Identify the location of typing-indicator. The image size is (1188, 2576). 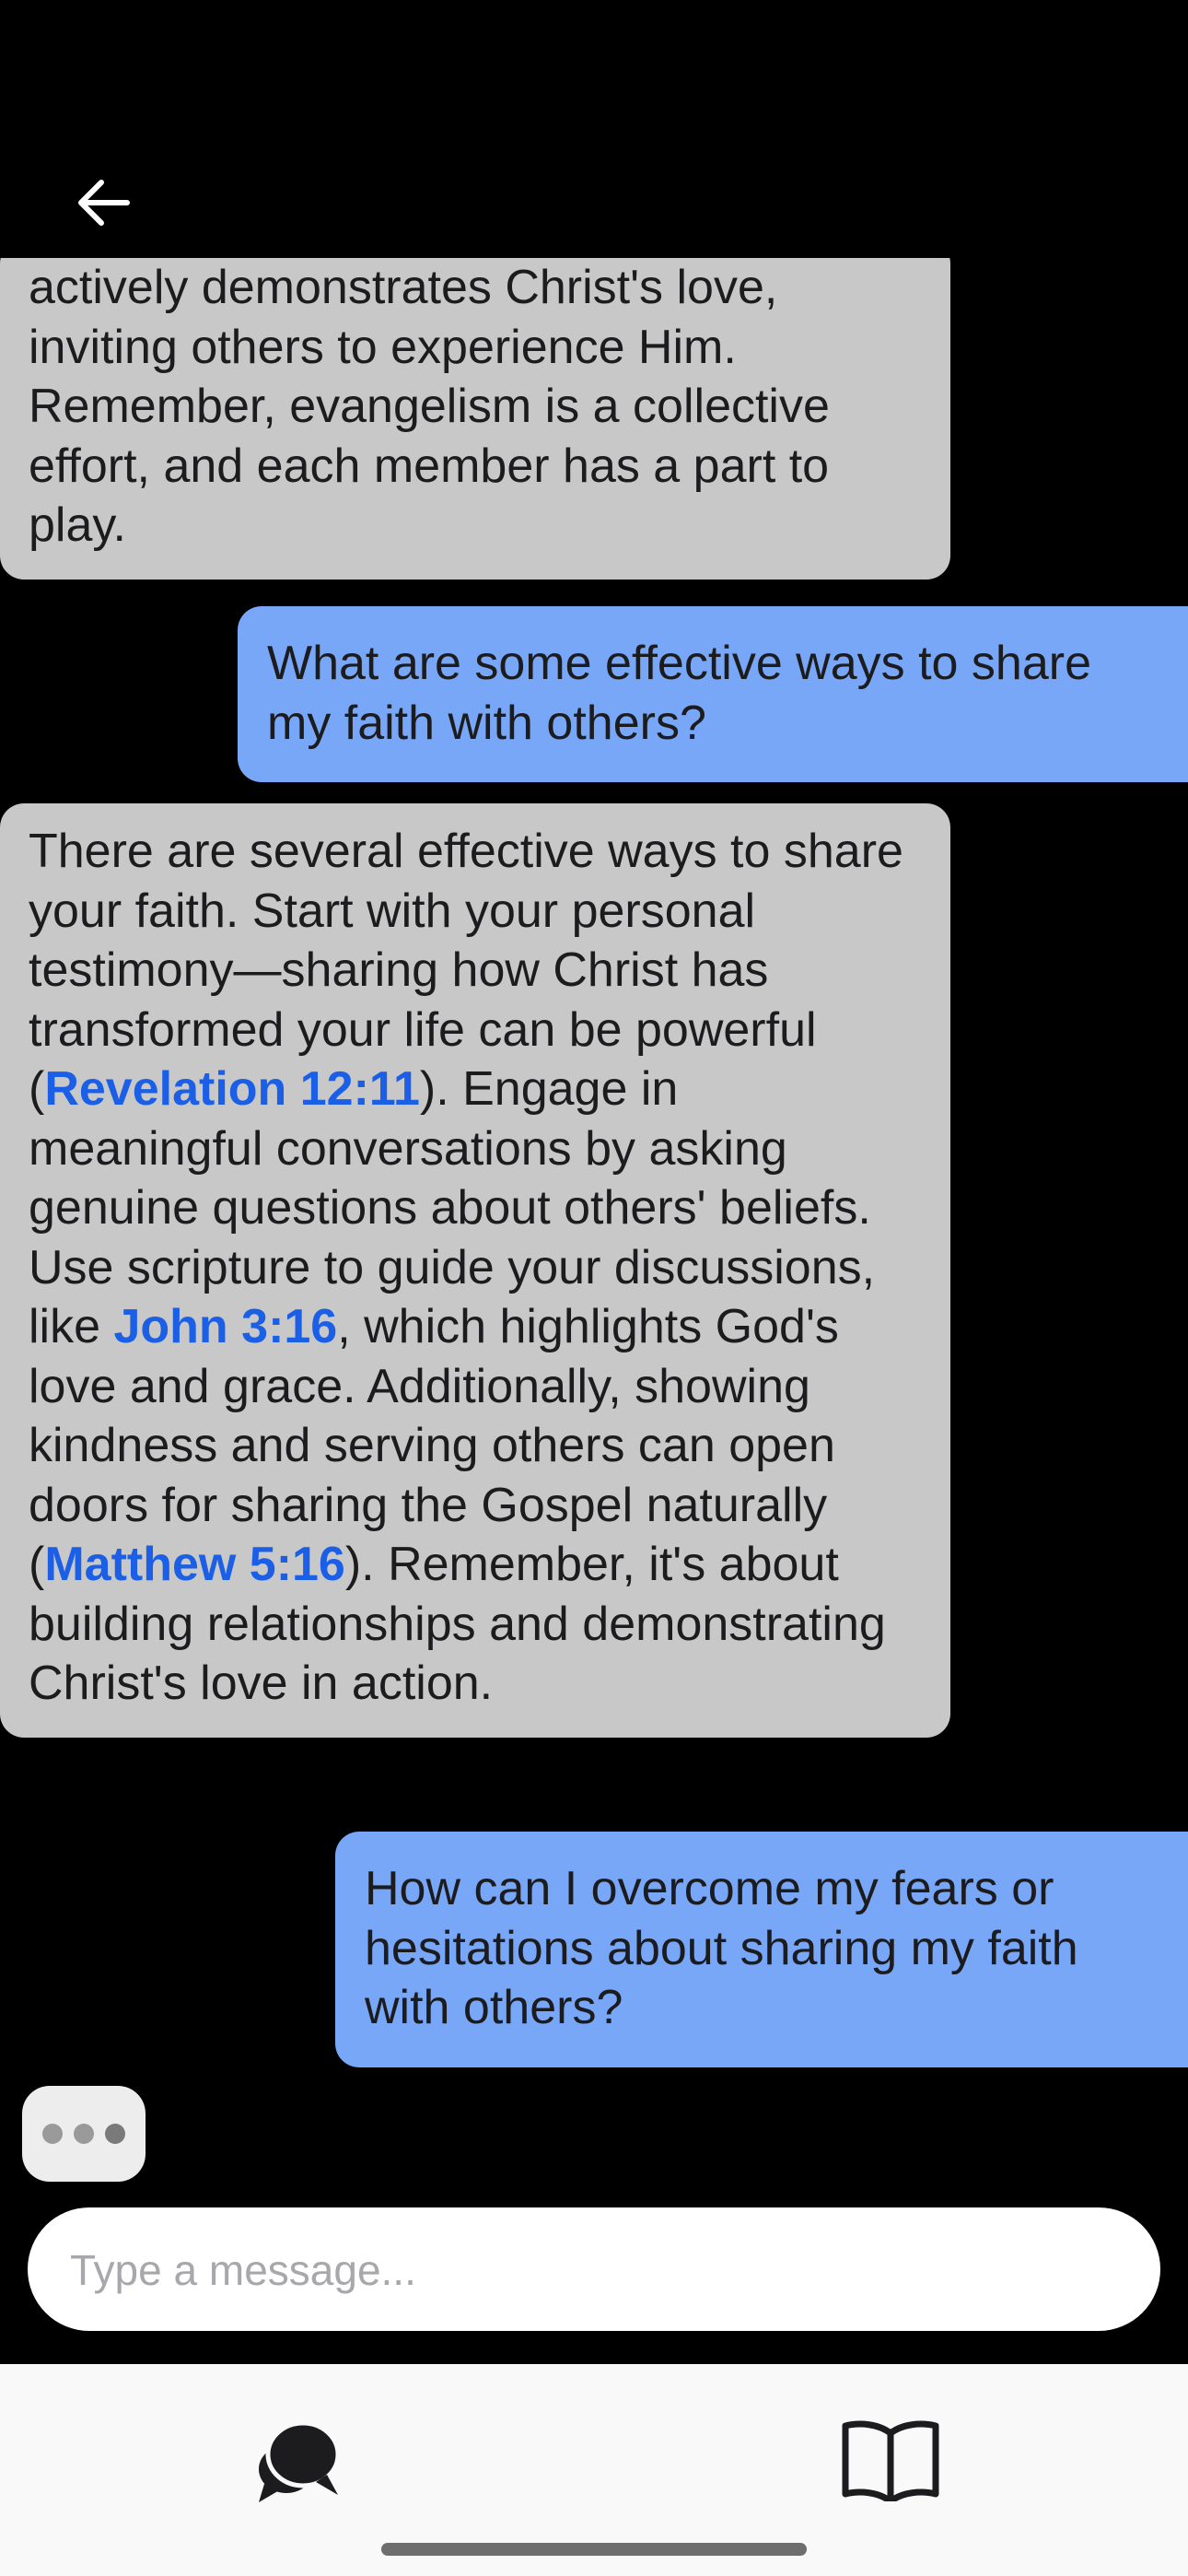
(84, 2134).